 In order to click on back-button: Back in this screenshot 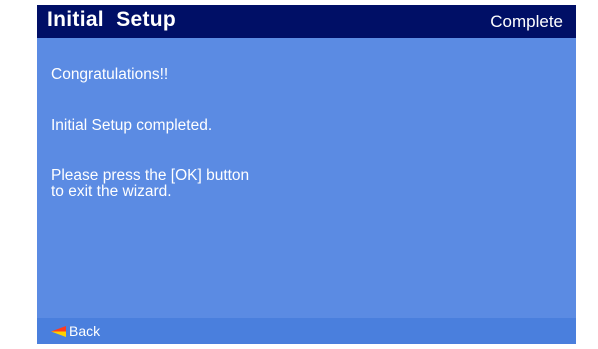, I will do `click(75, 331)`.